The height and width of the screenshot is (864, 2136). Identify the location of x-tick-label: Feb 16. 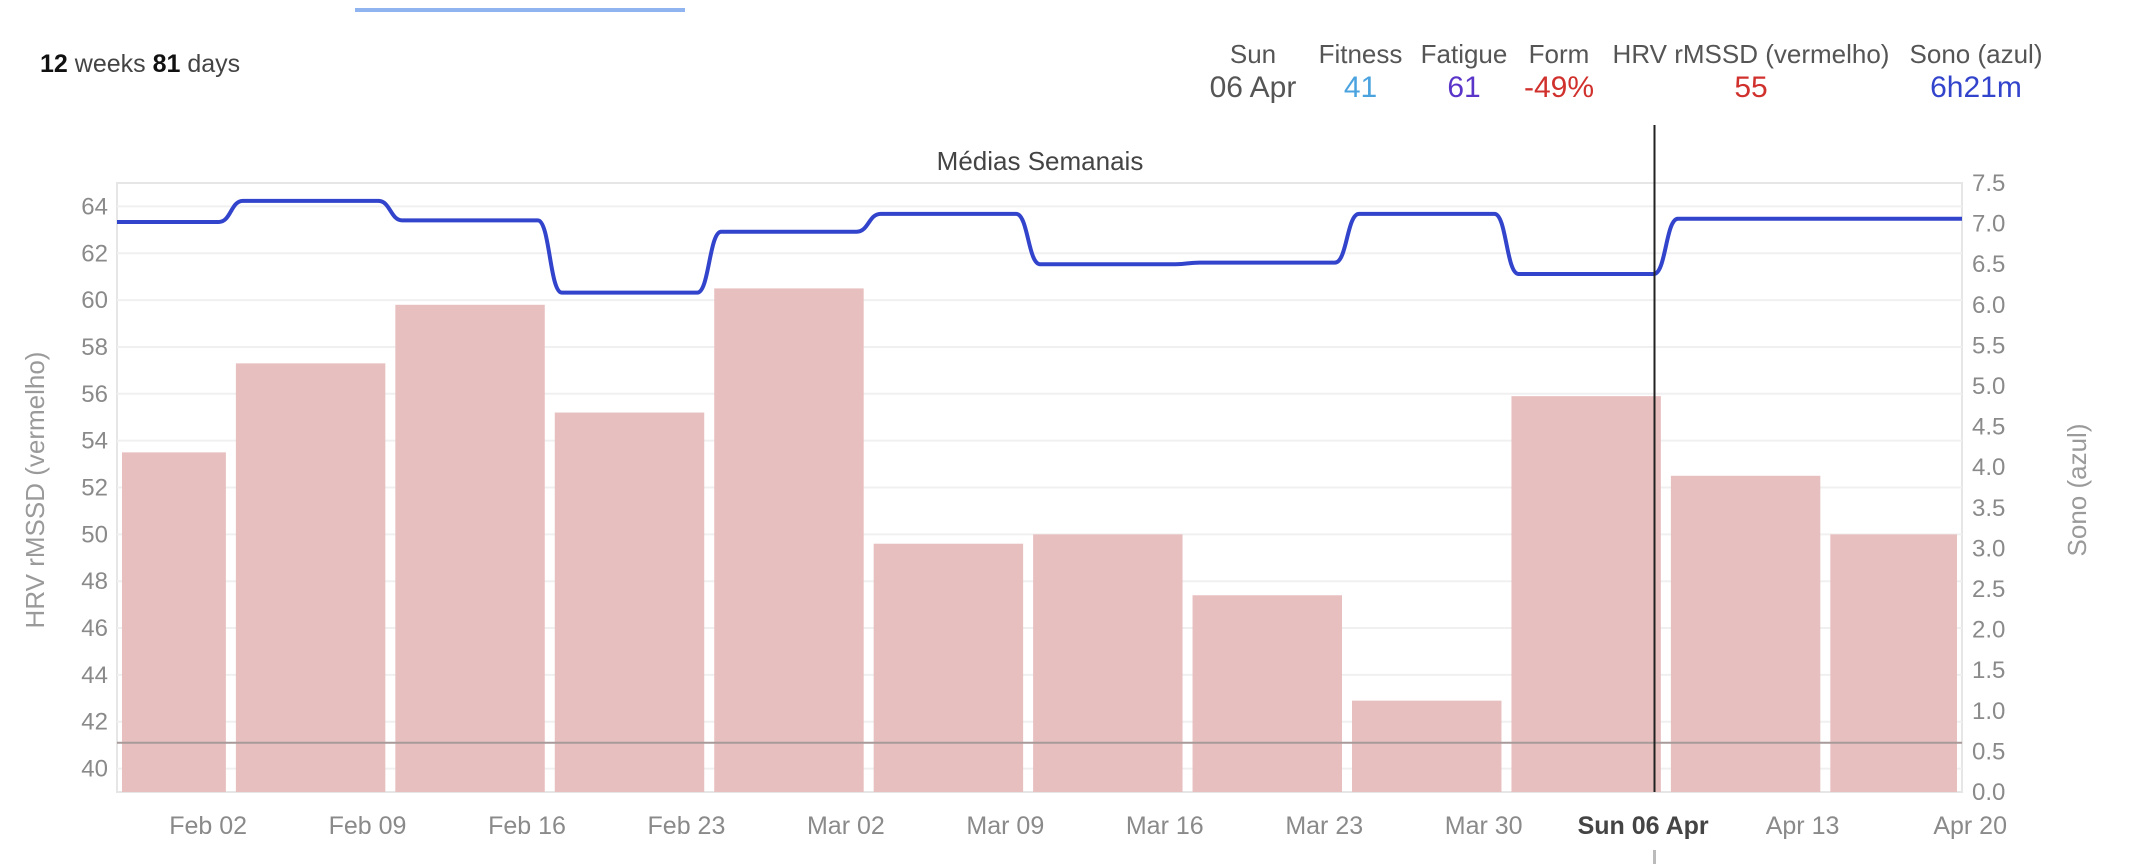
(527, 826).